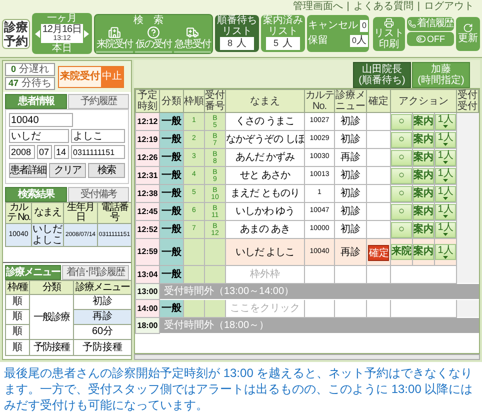  Describe the element at coordinates (401, 252) in the screenshot. I see `arrive-button: 来院` at that location.